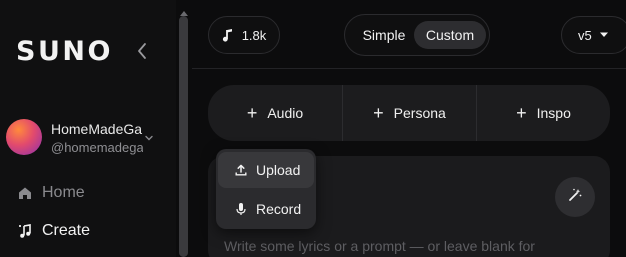 The image size is (626, 257). I want to click on menu-item-upload: Upload, so click(266, 170).